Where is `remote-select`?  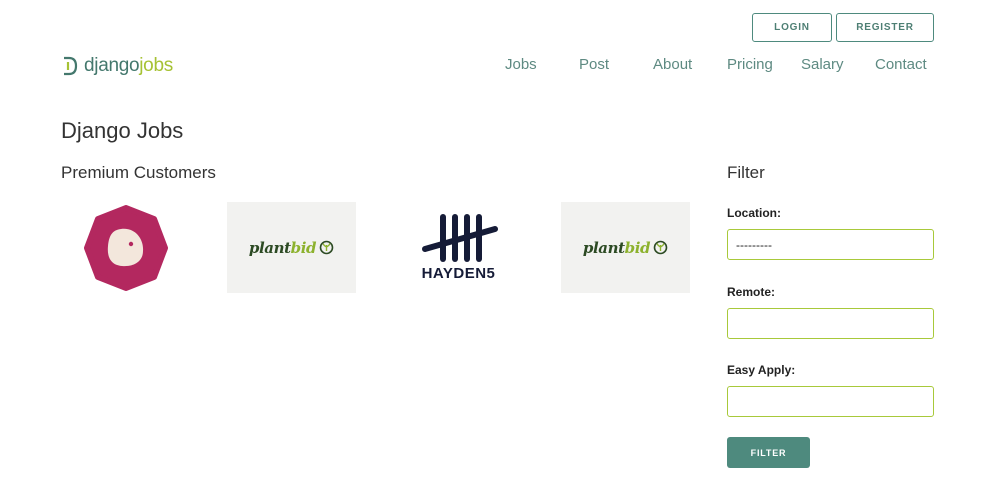
remote-select is located at coordinates (830, 323).